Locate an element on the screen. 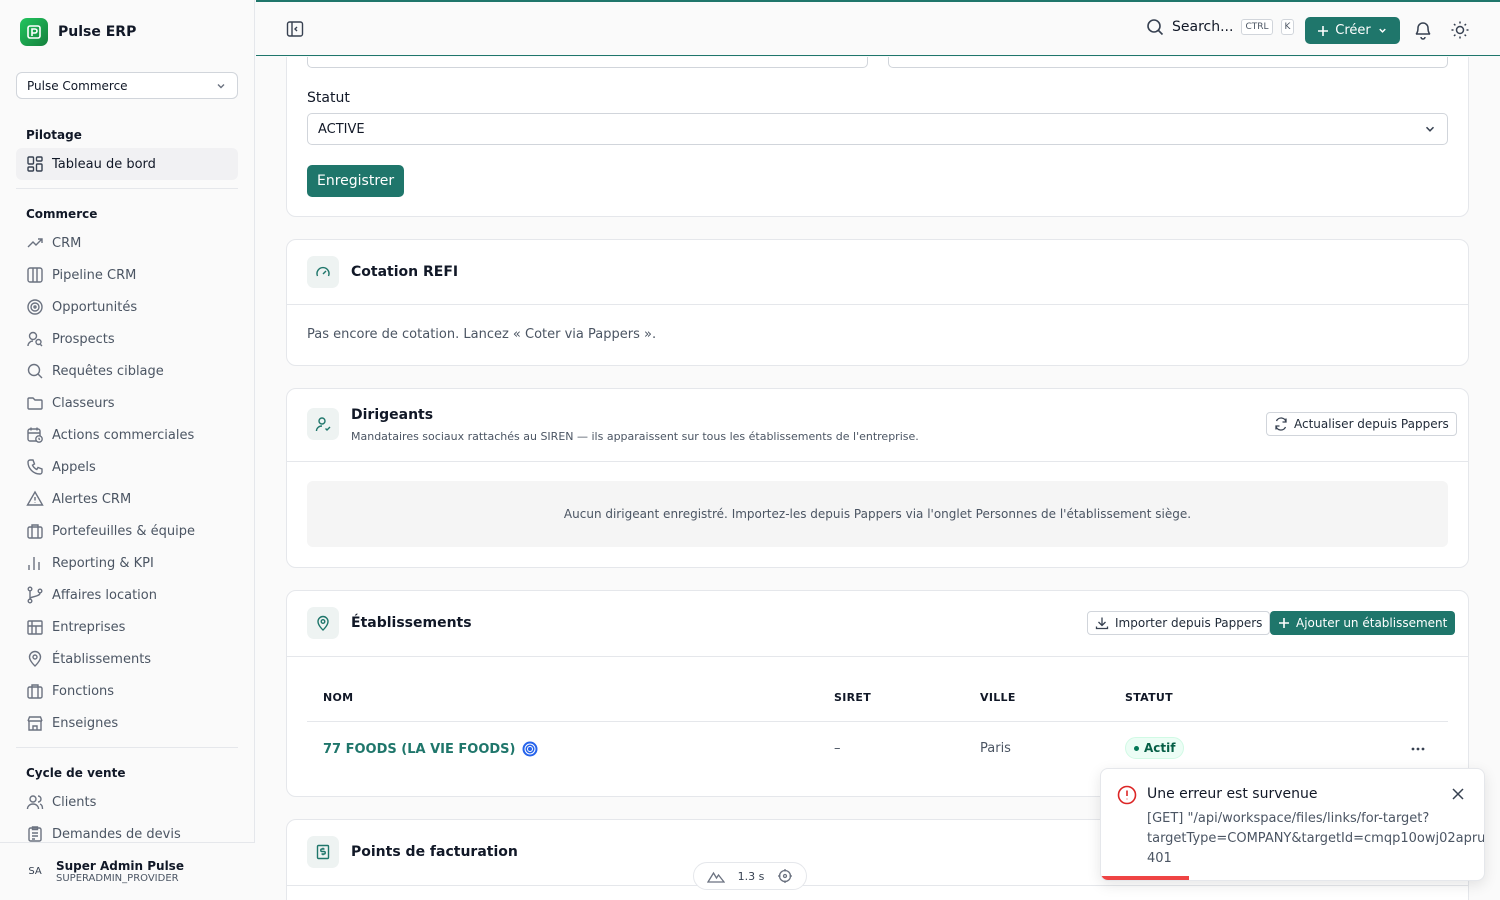  mountain-icon is located at coordinates (715, 877).